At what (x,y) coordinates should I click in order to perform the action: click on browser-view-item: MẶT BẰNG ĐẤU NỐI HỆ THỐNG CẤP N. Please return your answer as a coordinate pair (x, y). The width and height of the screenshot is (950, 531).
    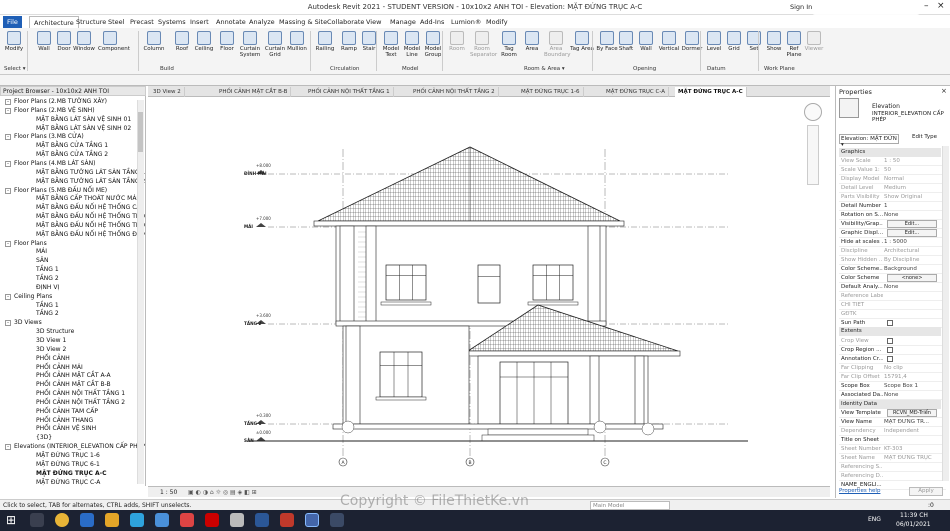
    Looking at the image, I should click on (90, 207).